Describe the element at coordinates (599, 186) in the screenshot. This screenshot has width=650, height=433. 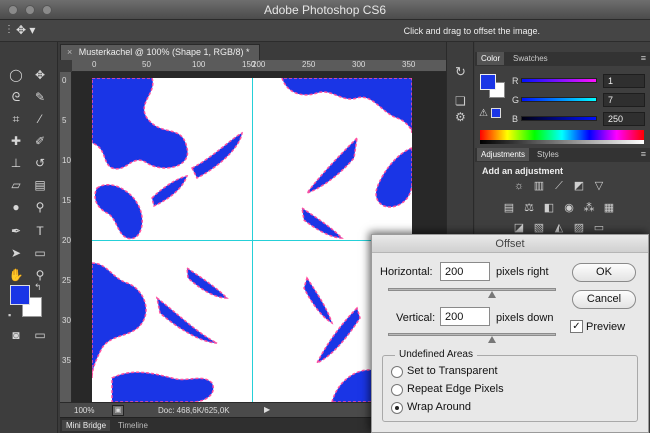
I see `vibrance-icon: ▽` at that location.